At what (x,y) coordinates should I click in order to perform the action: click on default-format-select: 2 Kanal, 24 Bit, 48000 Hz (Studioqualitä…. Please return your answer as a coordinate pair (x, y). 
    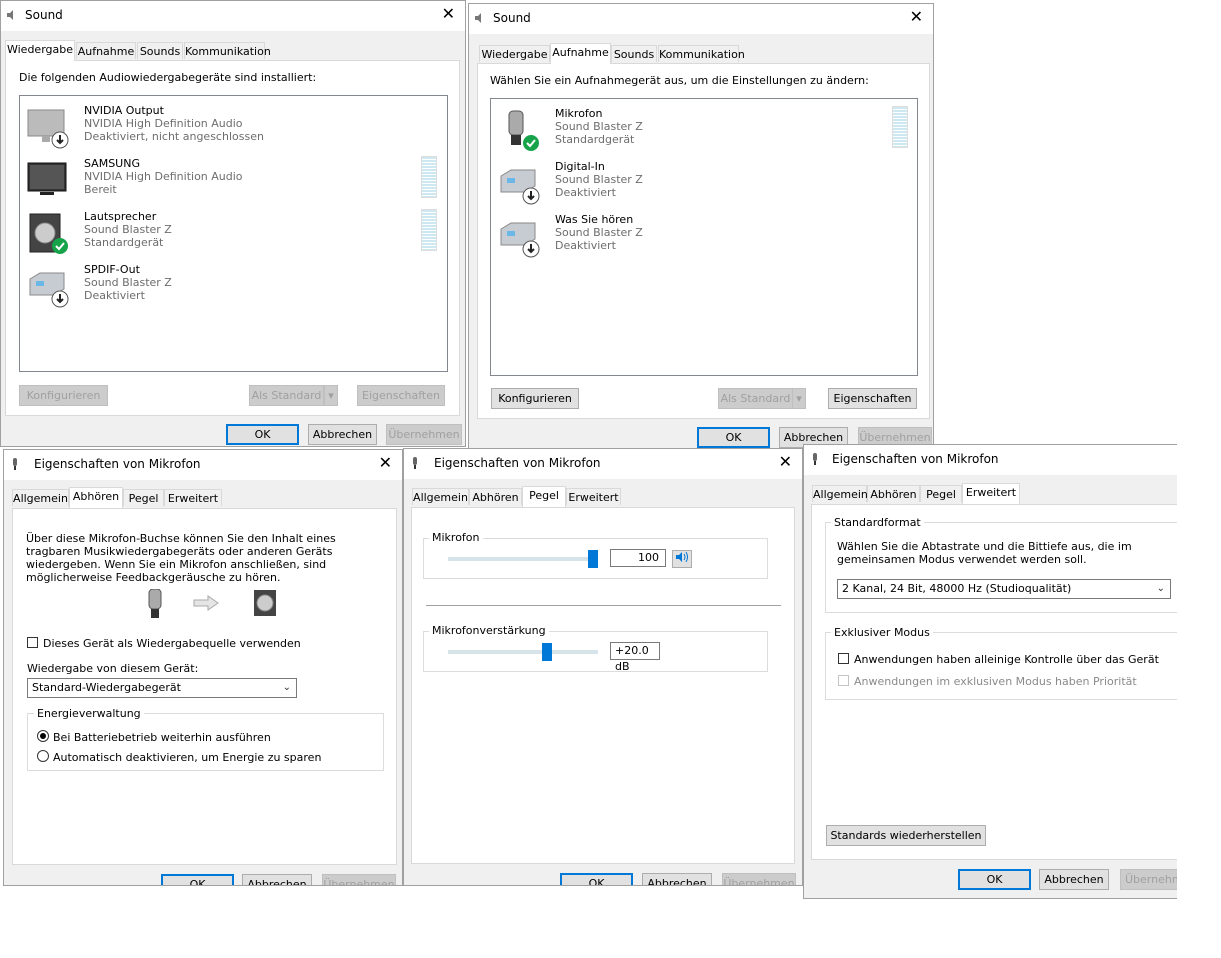
    Looking at the image, I should click on (1004, 589).